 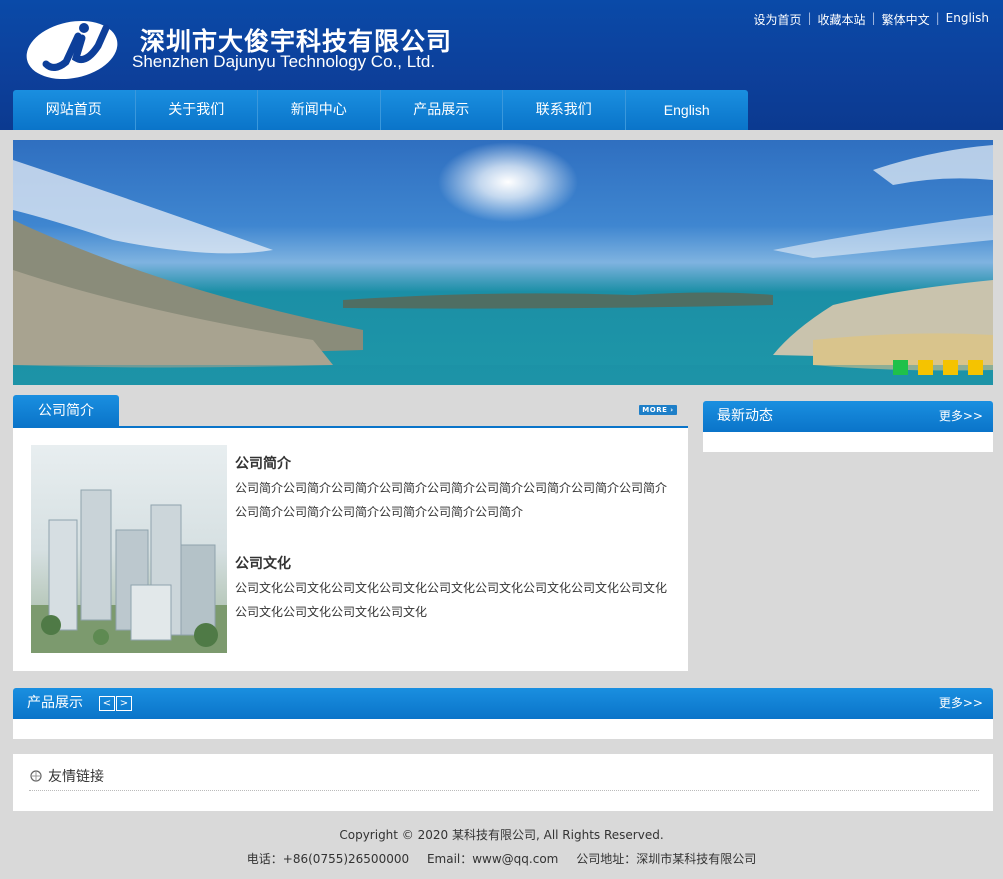 What do you see at coordinates (55, 703) in the screenshot?
I see `products-title: 产品展示` at bounding box center [55, 703].